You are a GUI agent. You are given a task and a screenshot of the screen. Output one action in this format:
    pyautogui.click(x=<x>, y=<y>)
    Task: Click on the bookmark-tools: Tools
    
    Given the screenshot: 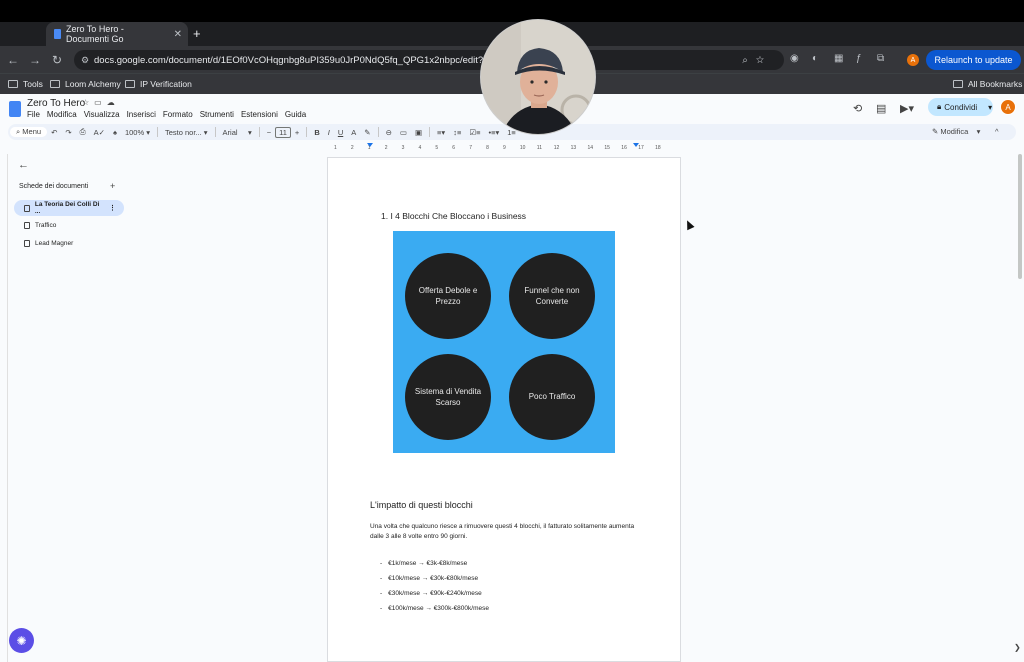 What is the action you would take?
    pyautogui.click(x=25, y=84)
    